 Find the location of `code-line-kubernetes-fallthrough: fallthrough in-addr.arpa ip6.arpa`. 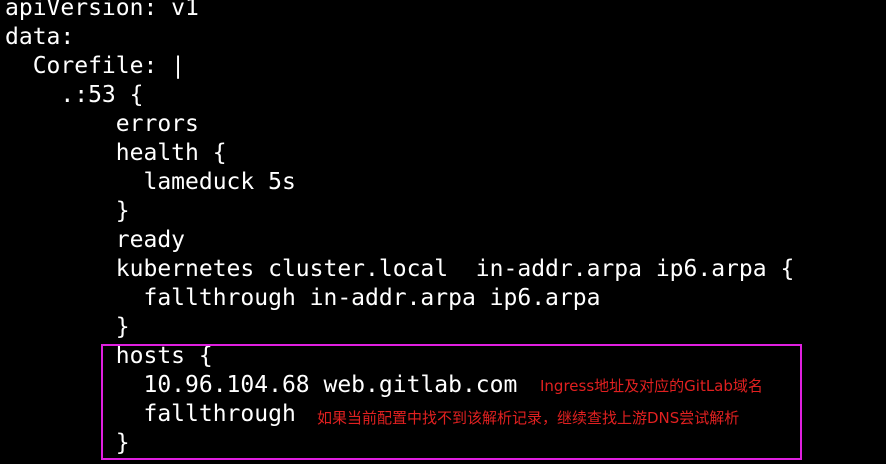

code-line-kubernetes-fallthrough: fallthrough in-addr.arpa ip6.arpa is located at coordinates (303, 298).